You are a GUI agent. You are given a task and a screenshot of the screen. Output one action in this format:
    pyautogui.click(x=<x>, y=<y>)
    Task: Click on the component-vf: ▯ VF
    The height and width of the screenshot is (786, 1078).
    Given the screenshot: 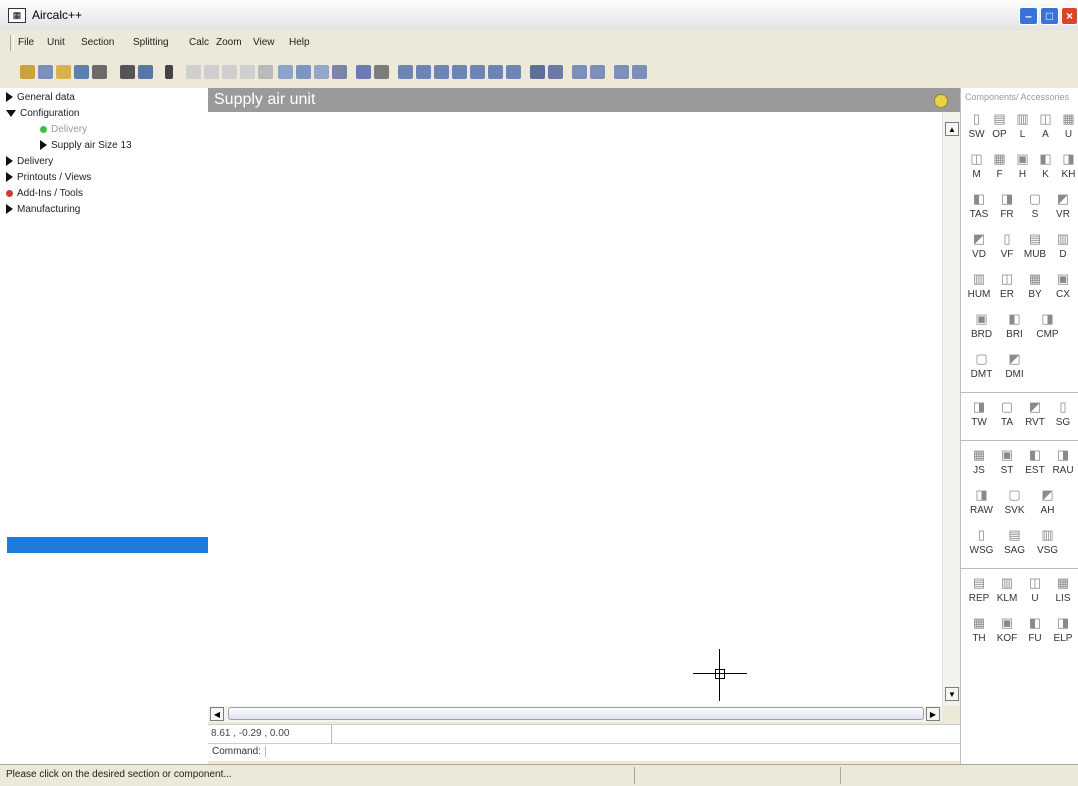 What is the action you would take?
    pyautogui.click(x=1007, y=250)
    